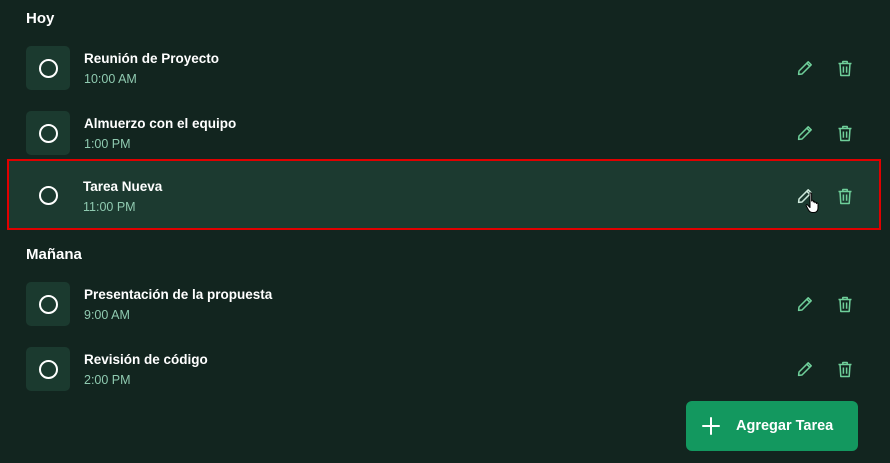 The width and height of the screenshot is (890, 463). Describe the element at coordinates (107, 144) in the screenshot. I see `task-time: 1:00 PM` at that location.